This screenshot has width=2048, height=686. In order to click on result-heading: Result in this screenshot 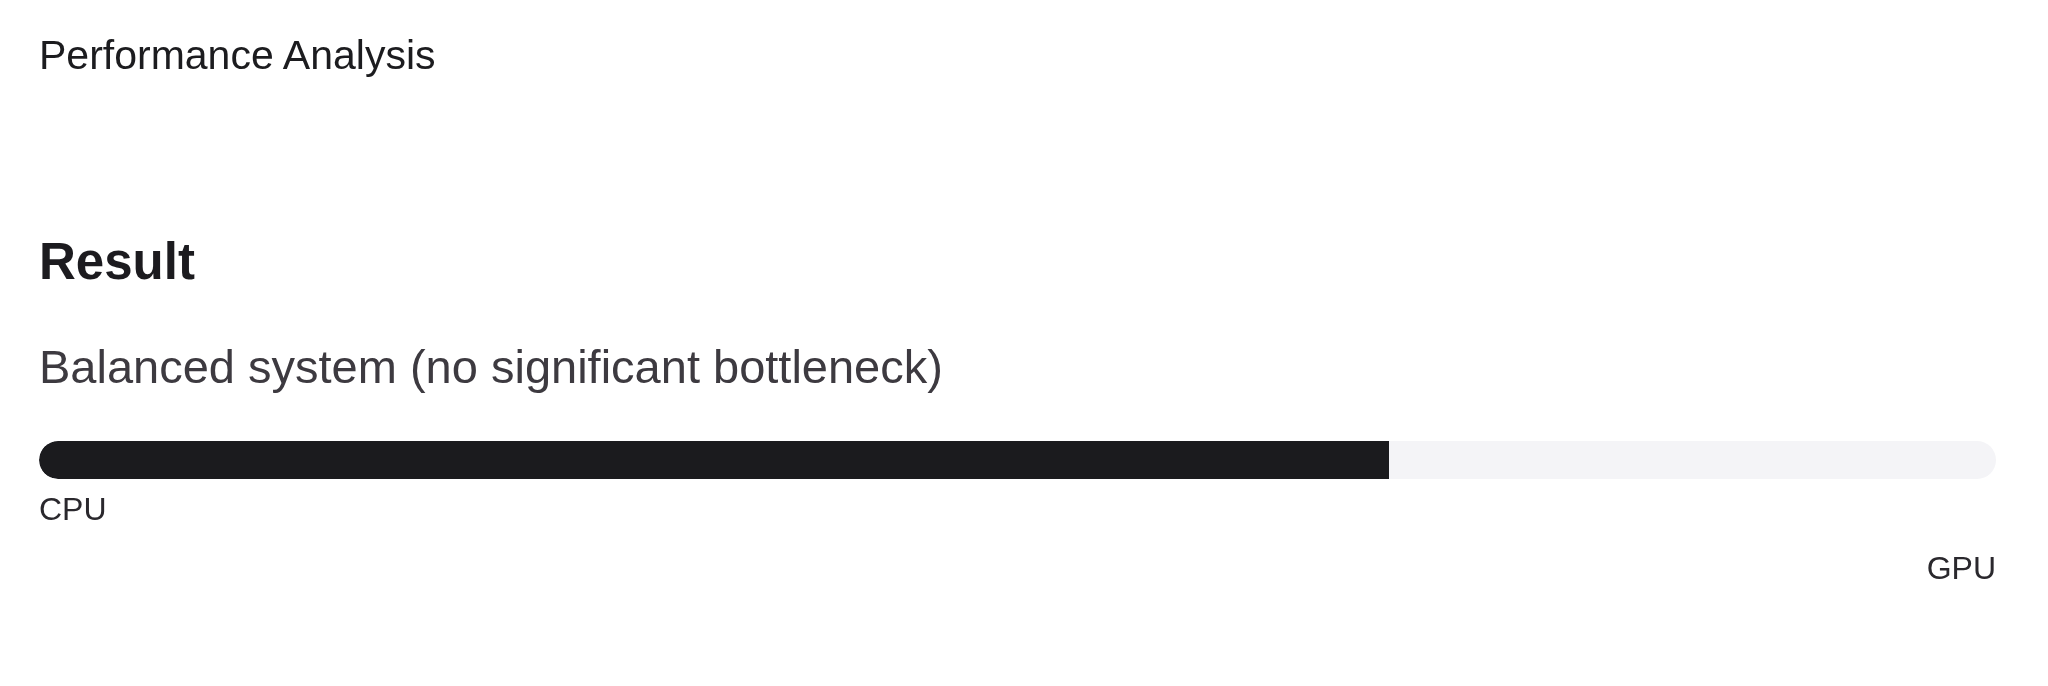, I will do `click(117, 262)`.